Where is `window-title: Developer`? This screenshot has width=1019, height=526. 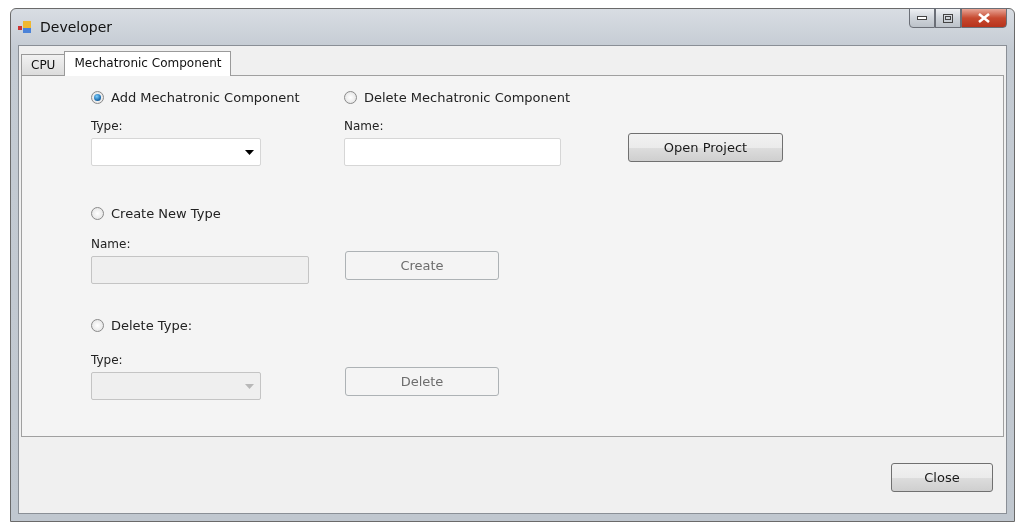 window-title: Developer is located at coordinates (76, 27).